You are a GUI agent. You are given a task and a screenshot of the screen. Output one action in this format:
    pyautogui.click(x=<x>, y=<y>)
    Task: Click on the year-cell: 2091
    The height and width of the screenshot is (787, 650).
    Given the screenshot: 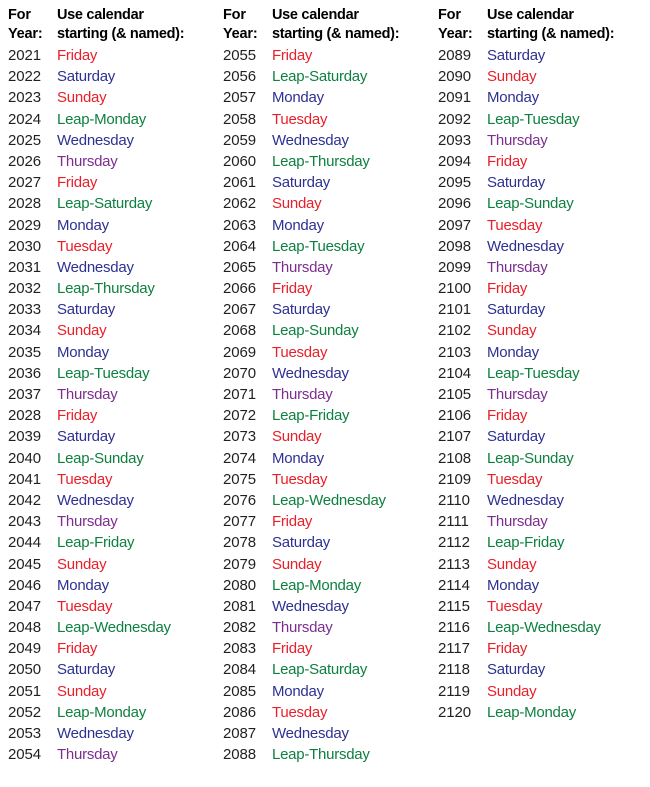 What is the action you would take?
    pyautogui.click(x=454, y=98)
    